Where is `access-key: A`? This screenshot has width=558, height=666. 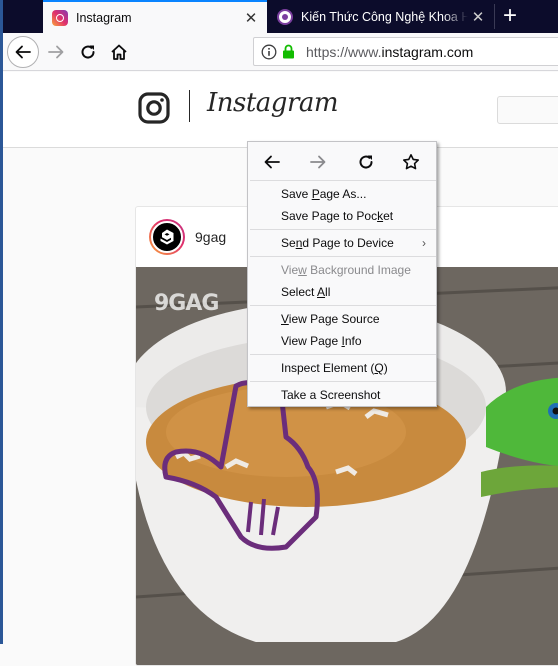 access-key: A is located at coordinates (321, 292).